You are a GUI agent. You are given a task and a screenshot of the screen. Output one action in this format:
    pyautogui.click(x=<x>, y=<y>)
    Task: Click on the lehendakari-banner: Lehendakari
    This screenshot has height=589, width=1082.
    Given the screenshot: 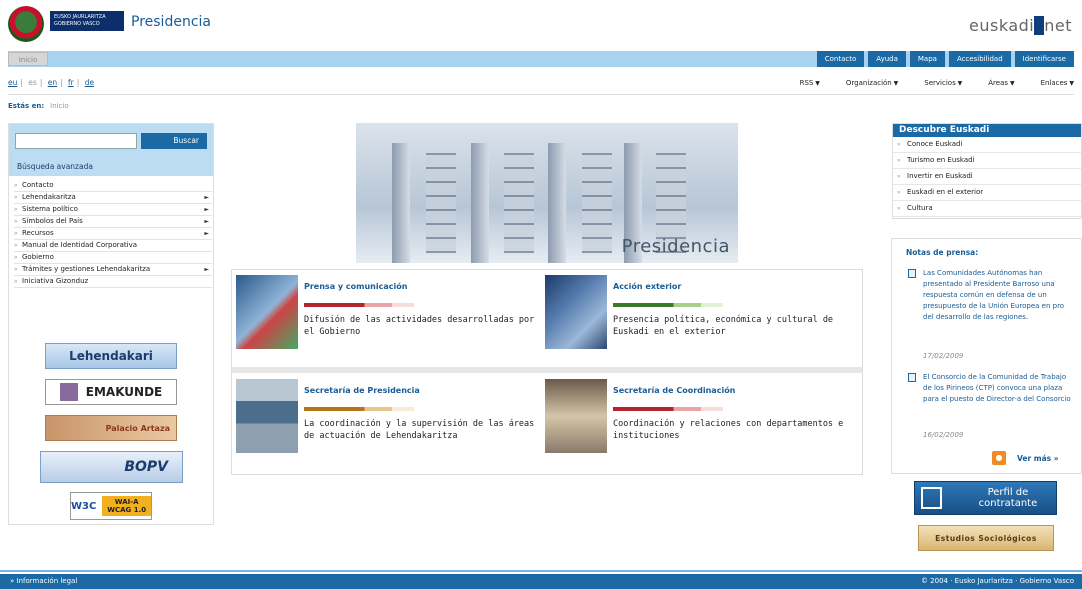 What is the action you would take?
    pyautogui.click(x=111, y=356)
    